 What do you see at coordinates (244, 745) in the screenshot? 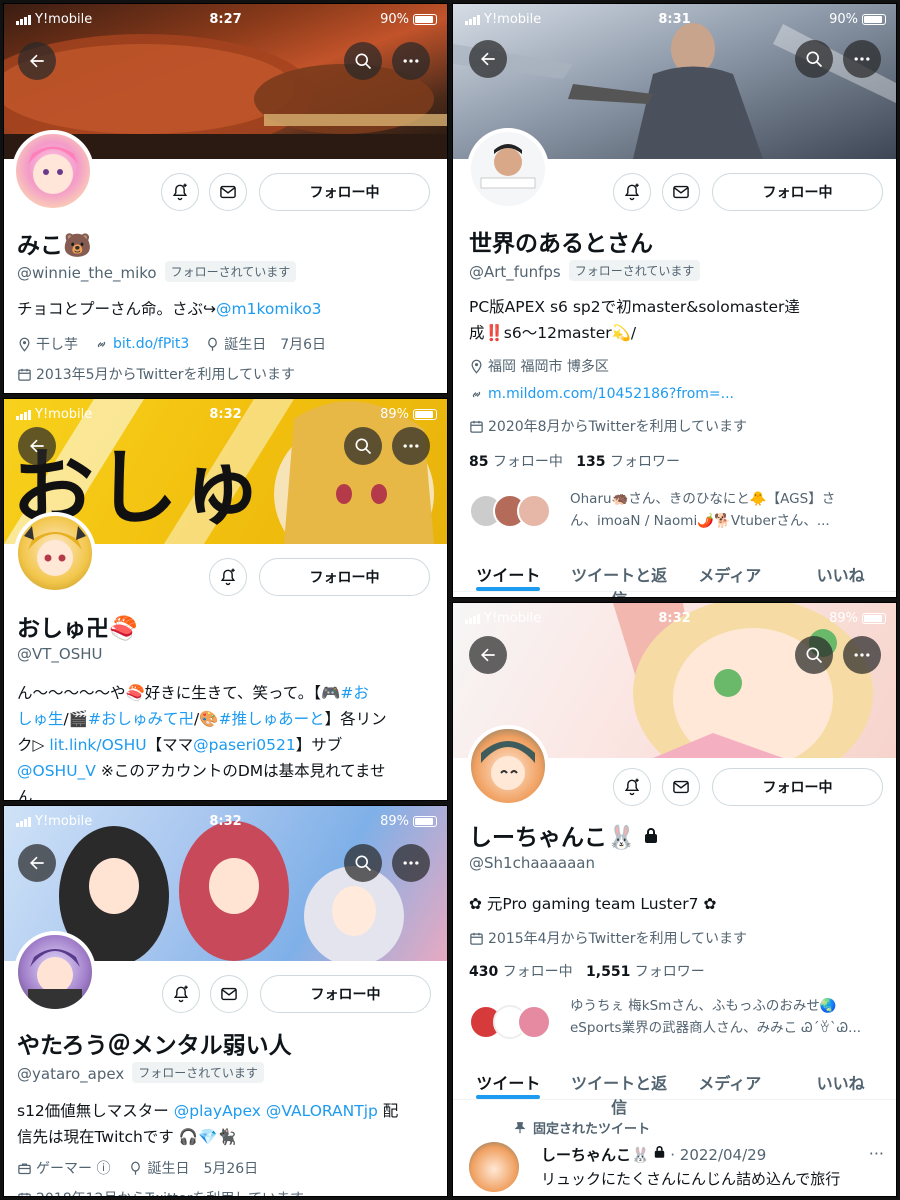
I see `bio-mention: @paseri0521` at bounding box center [244, 745].